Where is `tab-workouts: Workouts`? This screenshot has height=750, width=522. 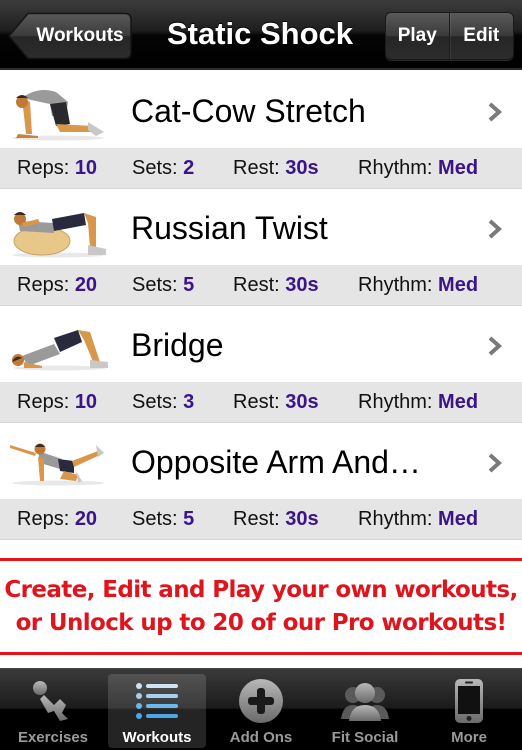
tab-workouts: Workouts is located at coordinates (157, 711).